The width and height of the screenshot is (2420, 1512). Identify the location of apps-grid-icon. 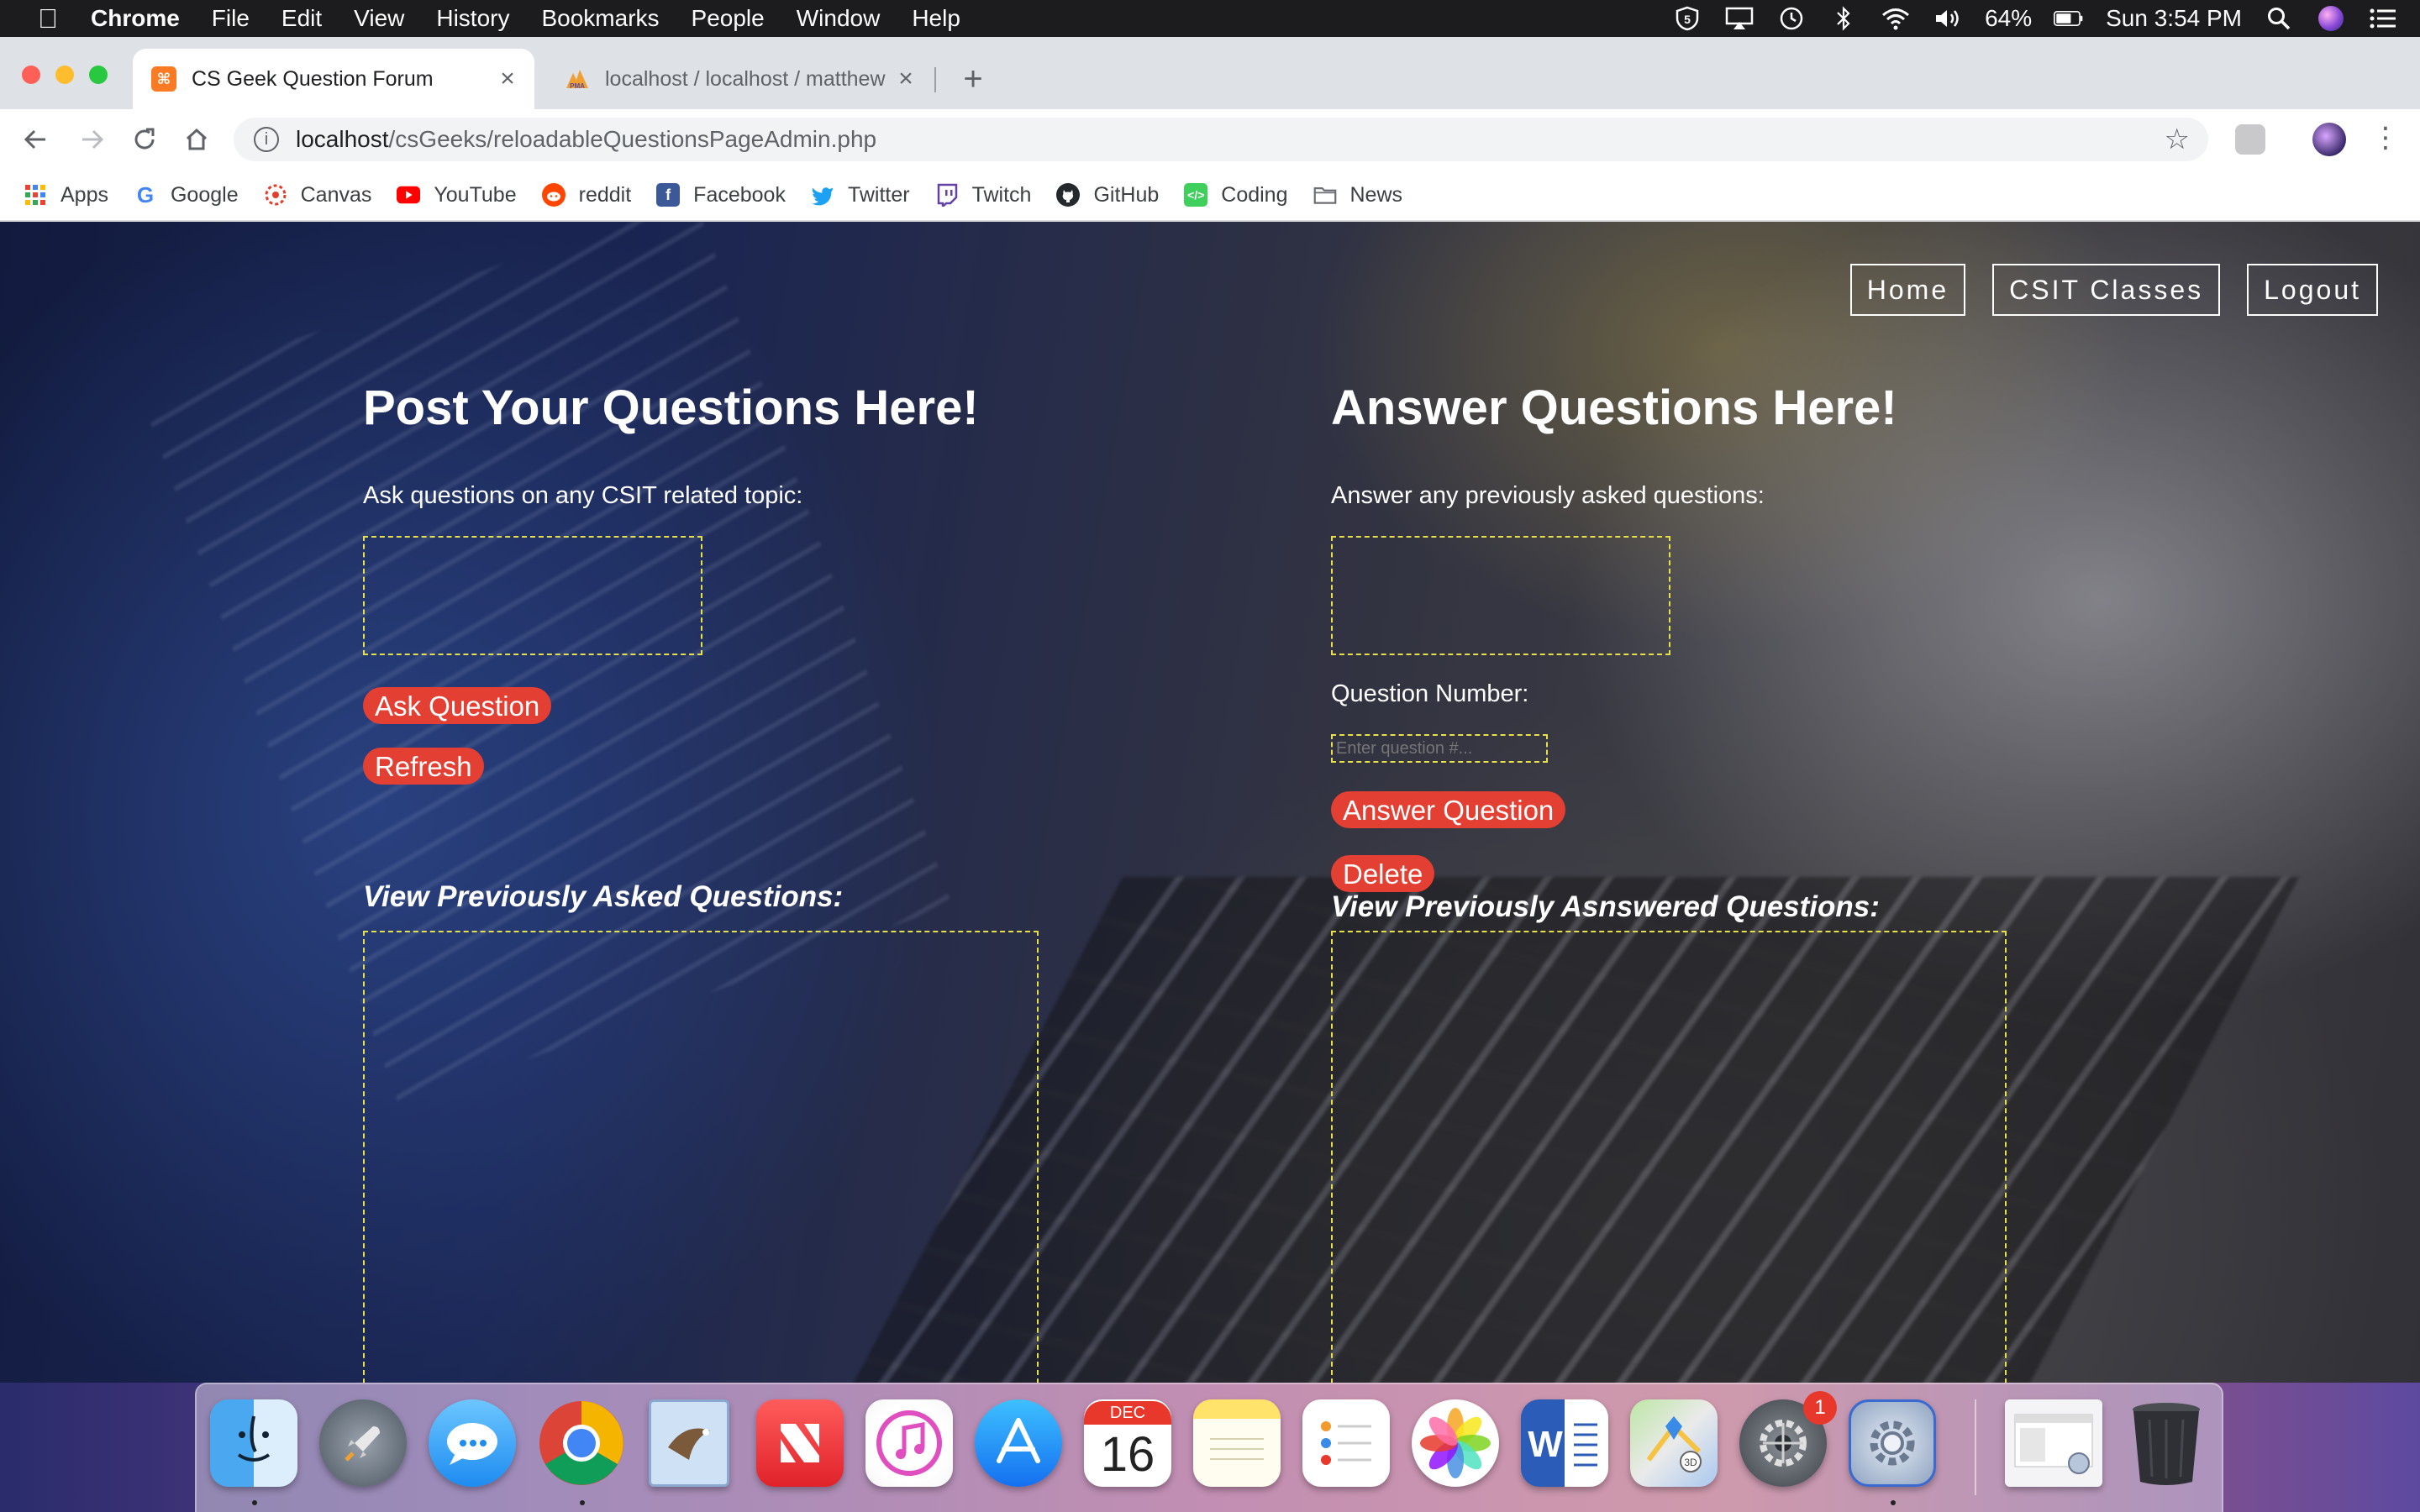
(35, 195).